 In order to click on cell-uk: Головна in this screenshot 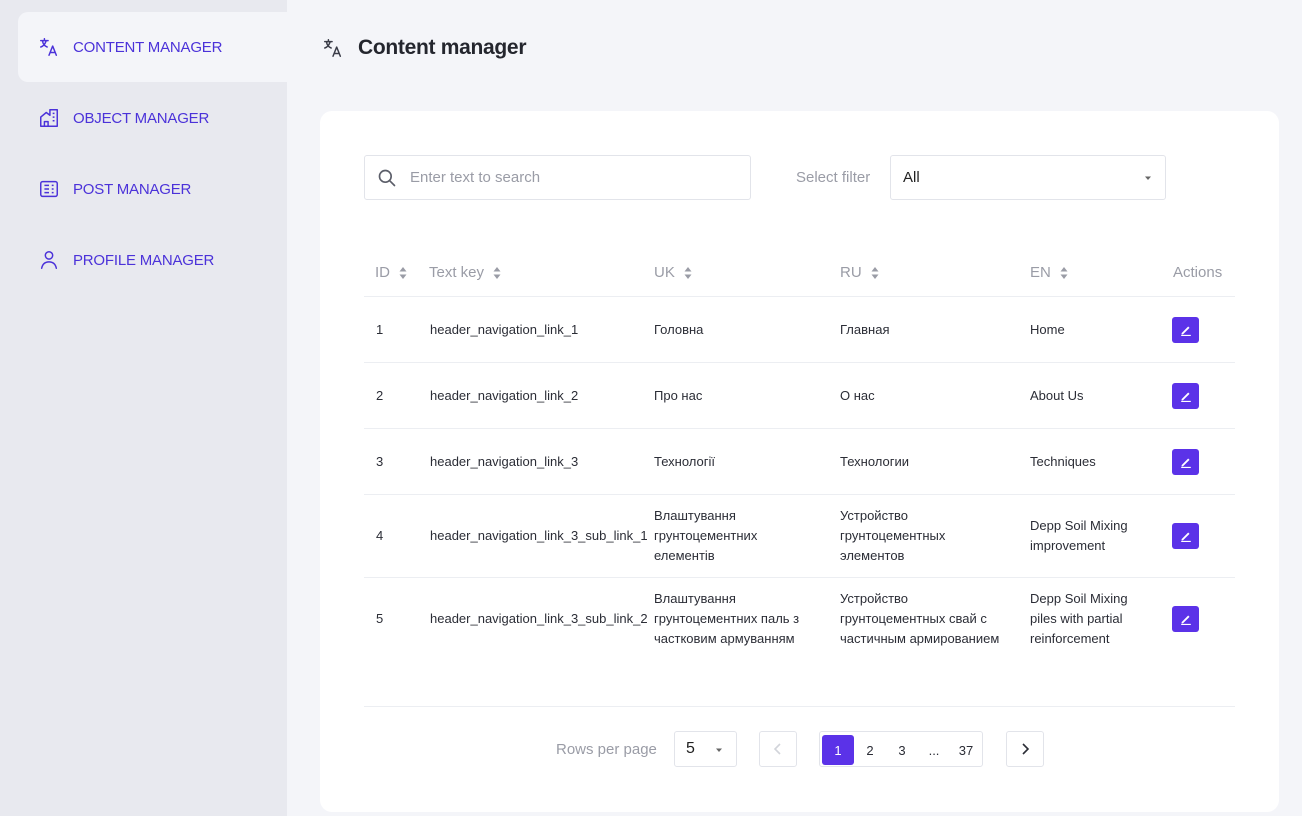, I will do `click(679, 329)`.